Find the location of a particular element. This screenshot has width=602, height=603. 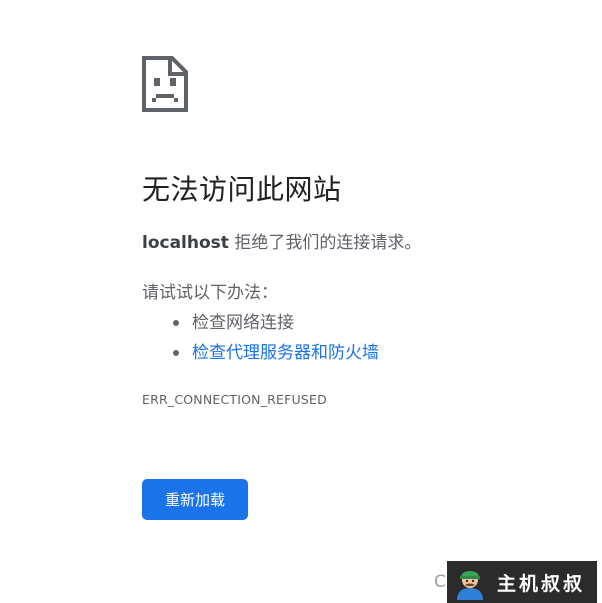

error-summary: localhost 拒绝了我们的连接请求。 is located at coordinates (281, 243).